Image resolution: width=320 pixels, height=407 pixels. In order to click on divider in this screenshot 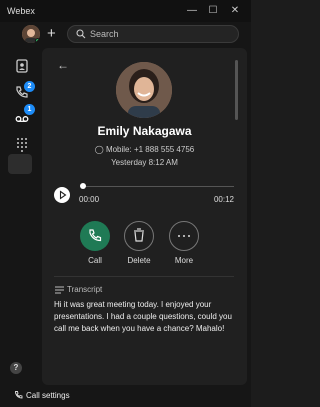, I will do `click(144, 276)`.